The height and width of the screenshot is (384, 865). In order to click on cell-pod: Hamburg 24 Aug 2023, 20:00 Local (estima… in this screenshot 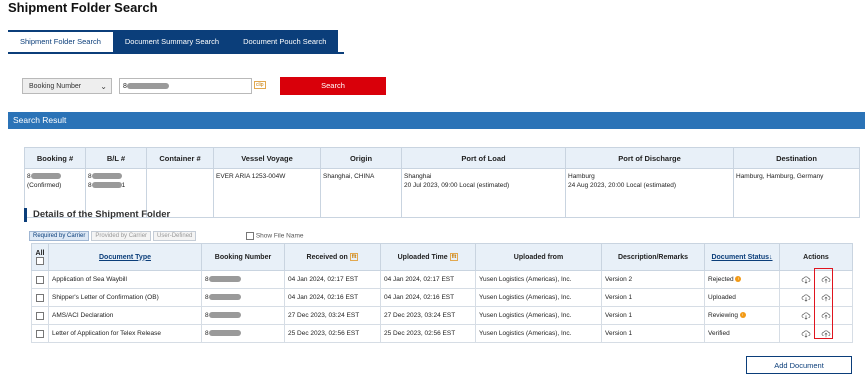, I will do `click(649, 193)`.